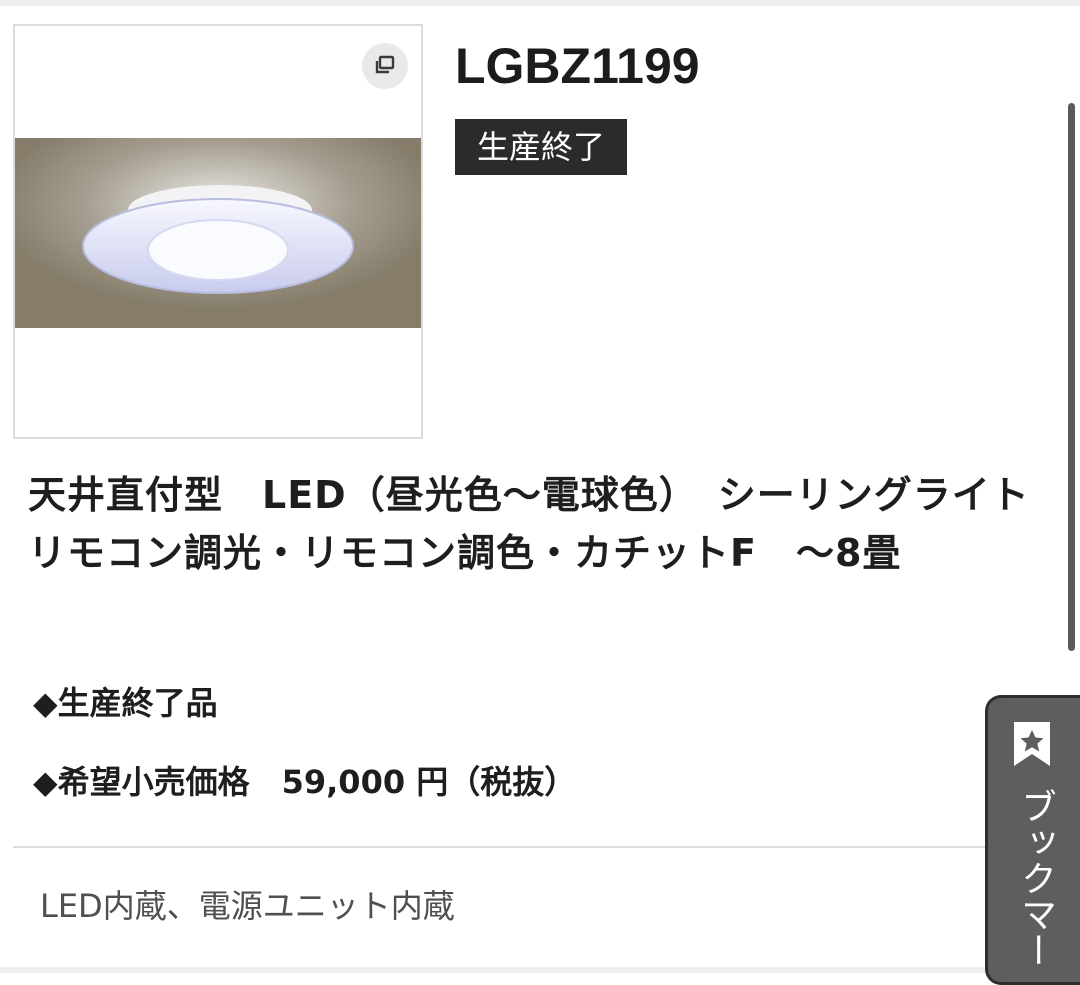 The width and height of the screenshot is (1080, 985). I want to click on feature-text: LED内蔵、電源ユニット内蔵, so click(247, 906).